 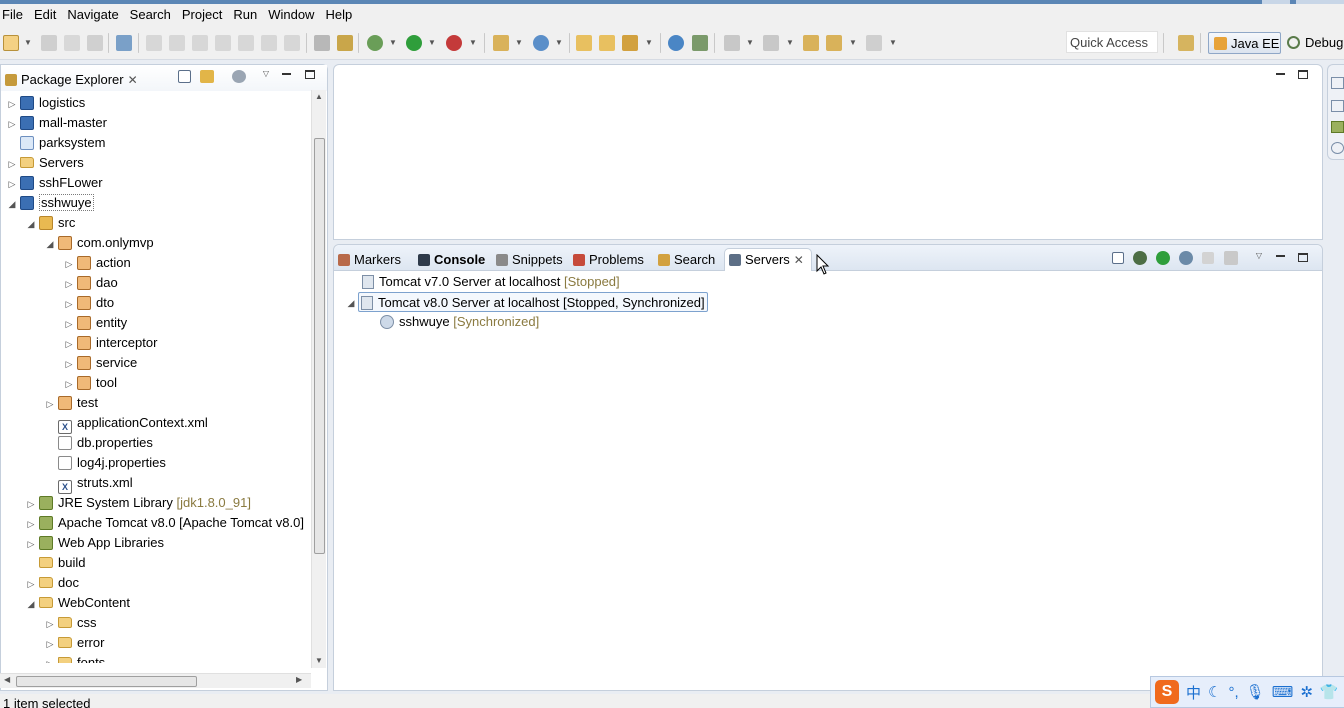 What do you see at coordinates (50, 203) in the screenshot?
I see `tree-item: ◢ sshwuye` at bounding box center [50, 203].